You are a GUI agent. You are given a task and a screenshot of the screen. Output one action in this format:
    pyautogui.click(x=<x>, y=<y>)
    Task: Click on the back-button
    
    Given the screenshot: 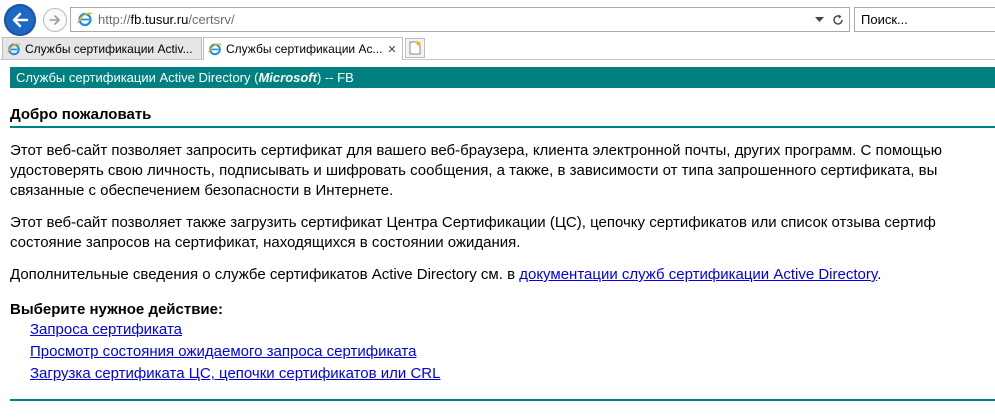 What is the action you would take?
    pyautogui.click(x=20, y=20)
    